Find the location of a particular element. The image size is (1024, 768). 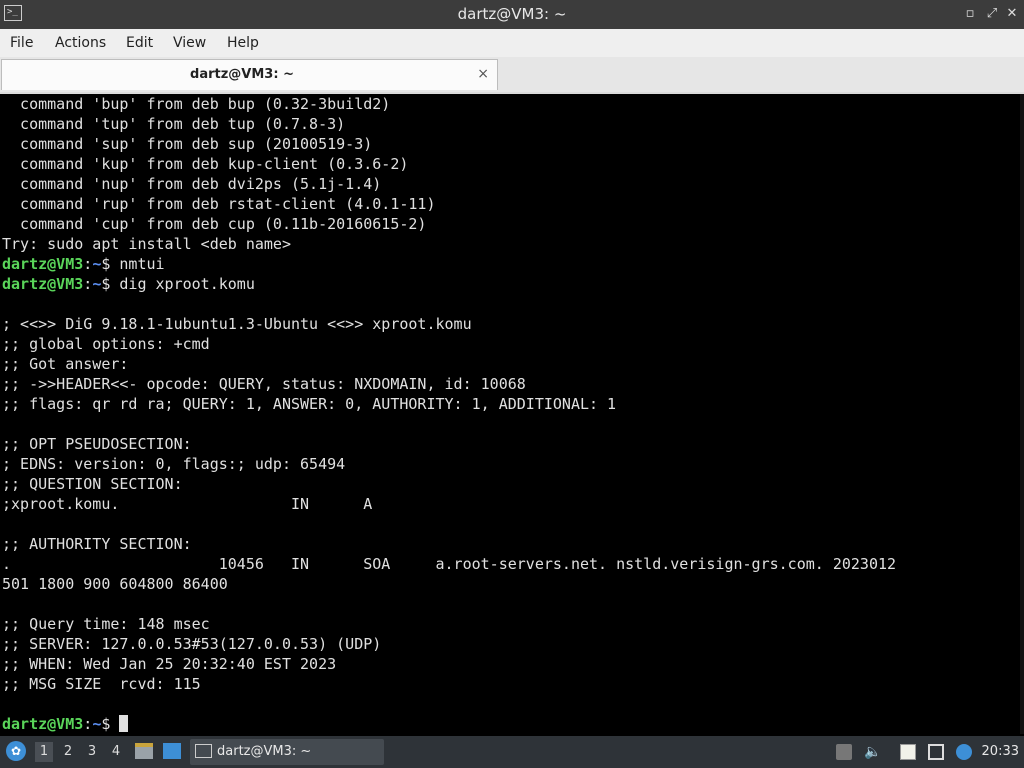

menu-view: View is located at coordinates (189, 43).